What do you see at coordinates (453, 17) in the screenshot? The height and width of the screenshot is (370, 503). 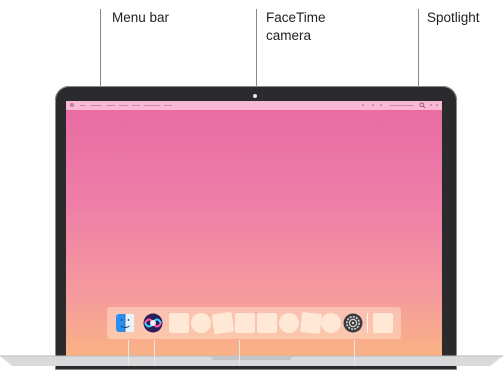 I see `spotlight-label: Spotlight` at bounding box center [453, 17].